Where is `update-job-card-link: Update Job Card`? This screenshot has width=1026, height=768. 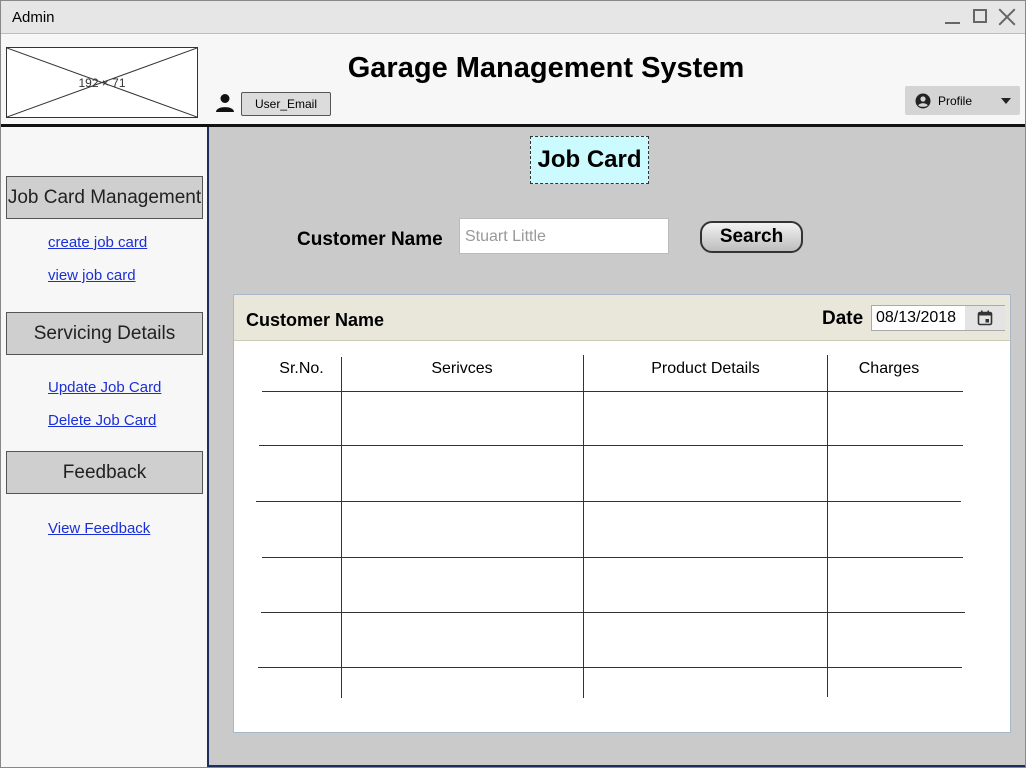
update-job-card-link: Update Job Card is located at coordinates (104, 387).